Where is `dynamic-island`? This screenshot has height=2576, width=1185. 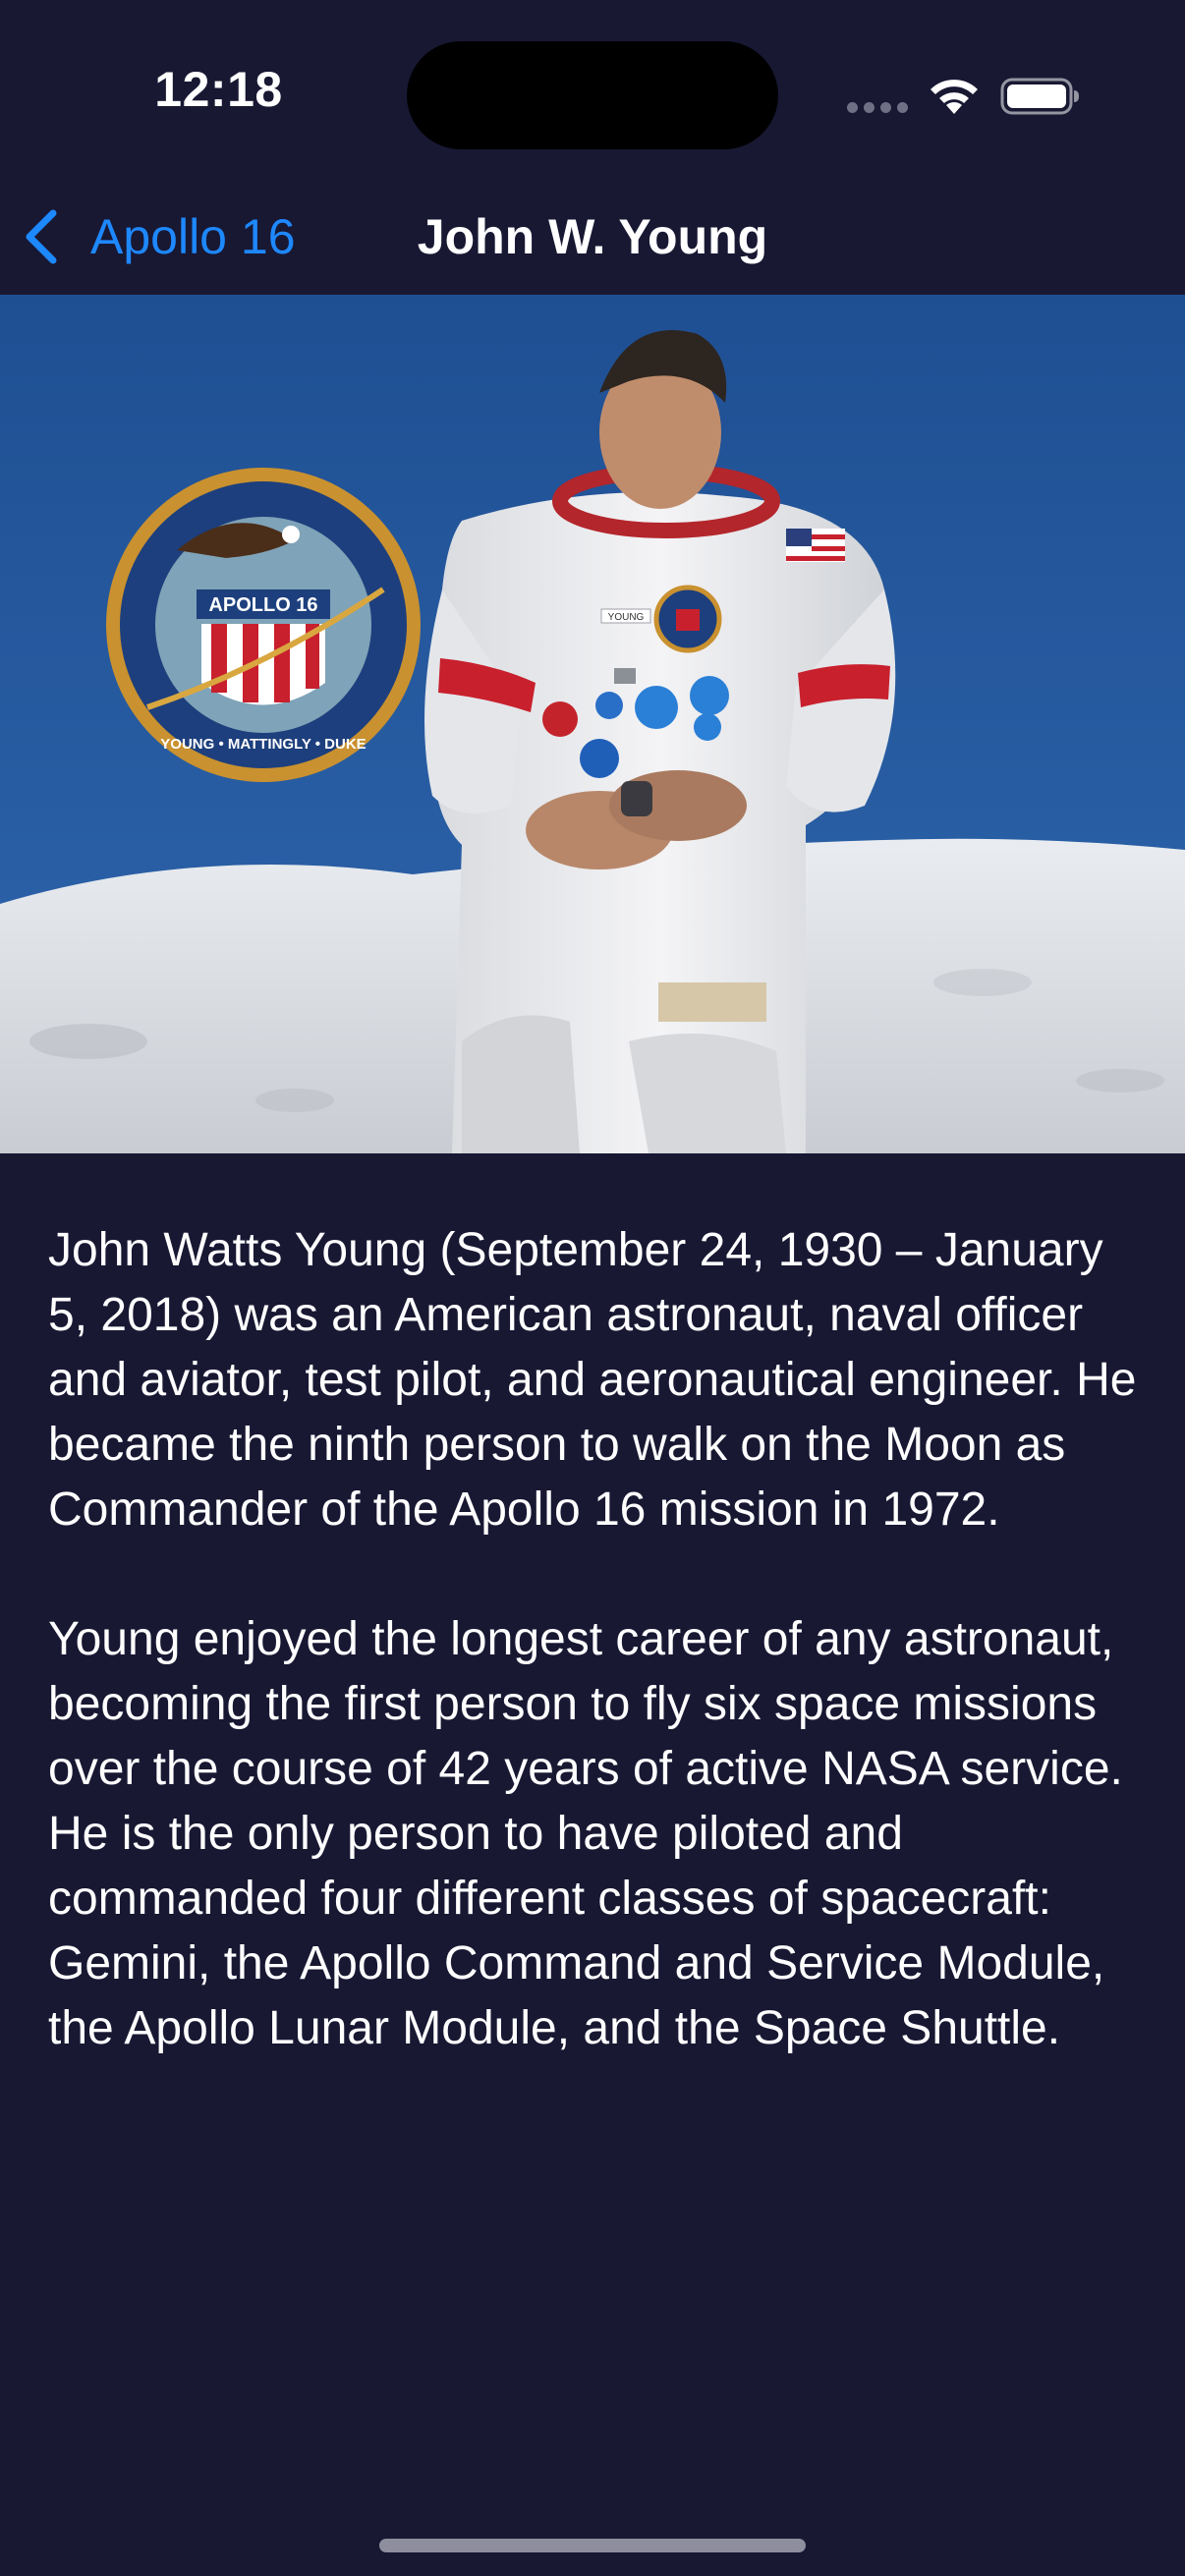 dynamic-island is located at coordinates (592, 95).